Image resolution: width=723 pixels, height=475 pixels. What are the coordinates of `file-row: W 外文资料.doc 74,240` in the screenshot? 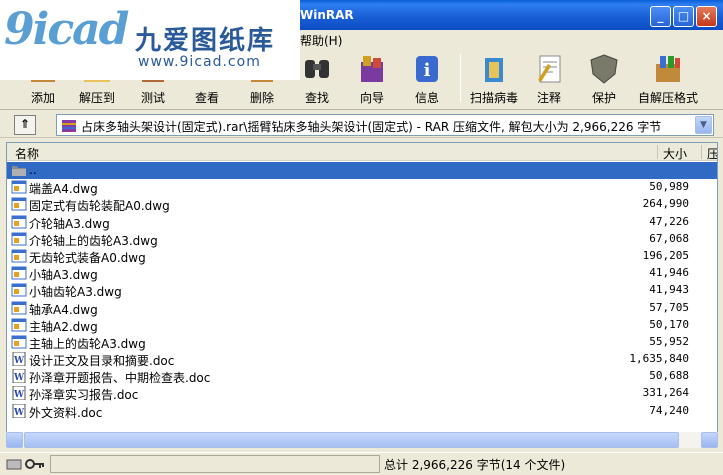 It's located at (362, 411).